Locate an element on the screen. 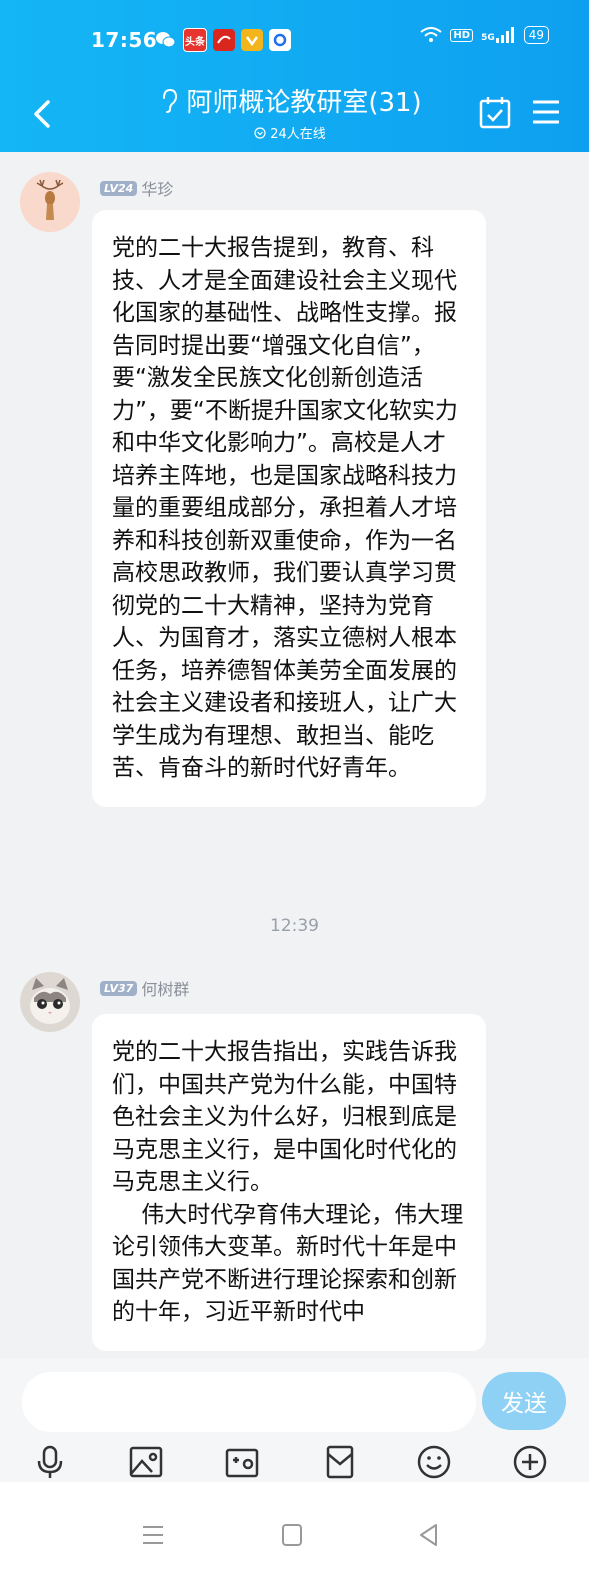 This screenshot has width=589, height=1594. calendar-check-icon is located at coordinates (495, 112).